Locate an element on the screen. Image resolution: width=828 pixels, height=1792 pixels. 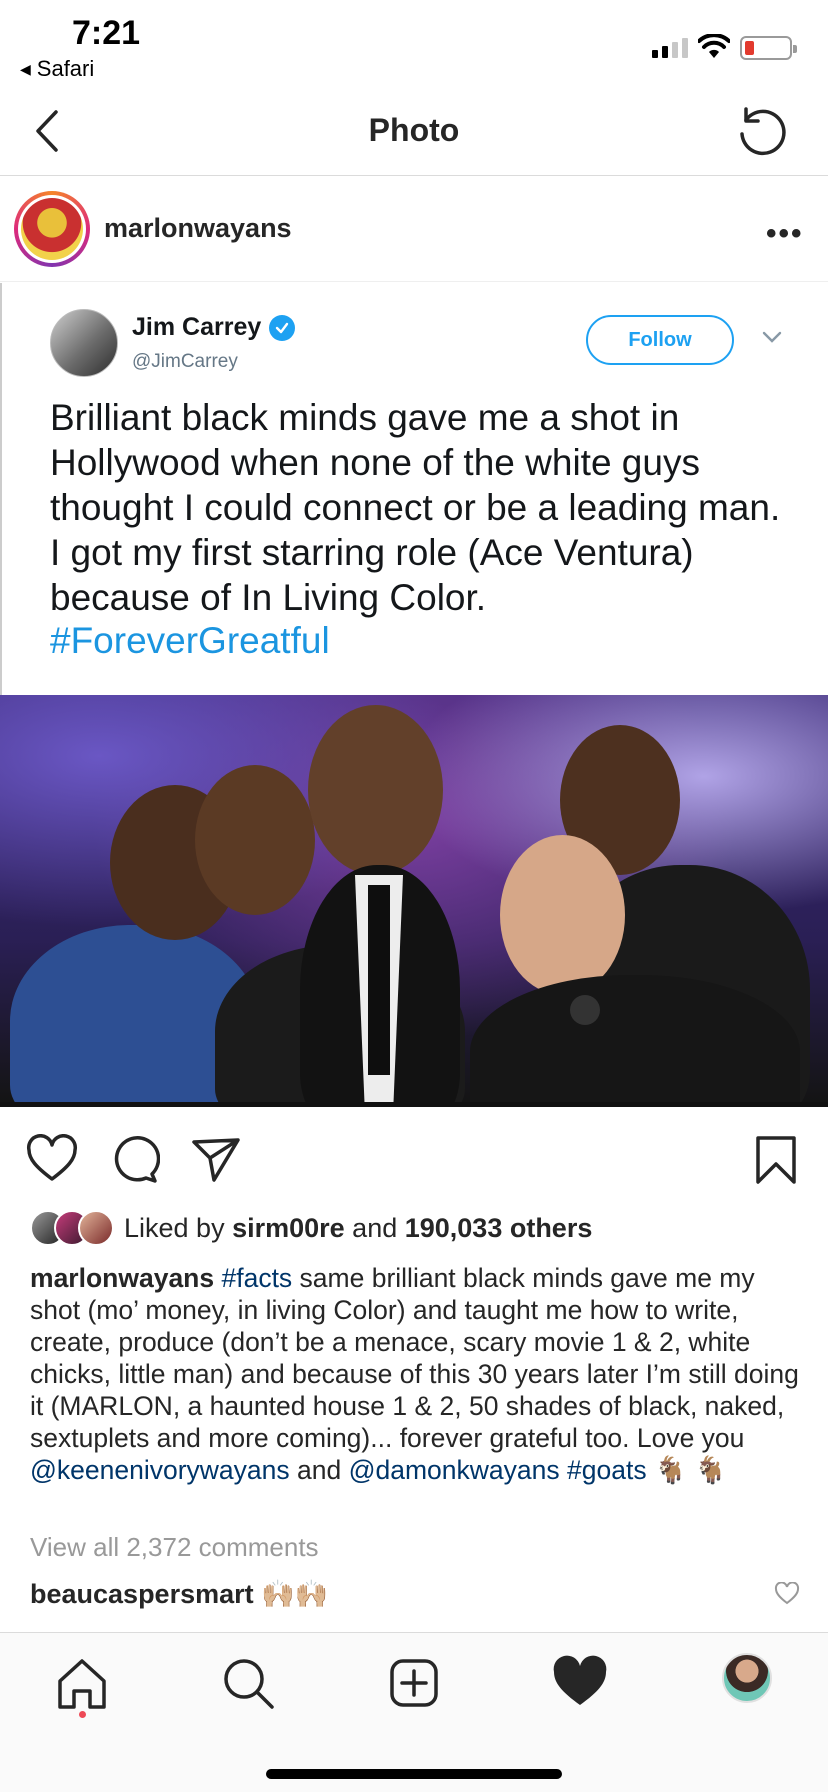
caption-hashtag: #goats is located at coordinates (607, 1470).